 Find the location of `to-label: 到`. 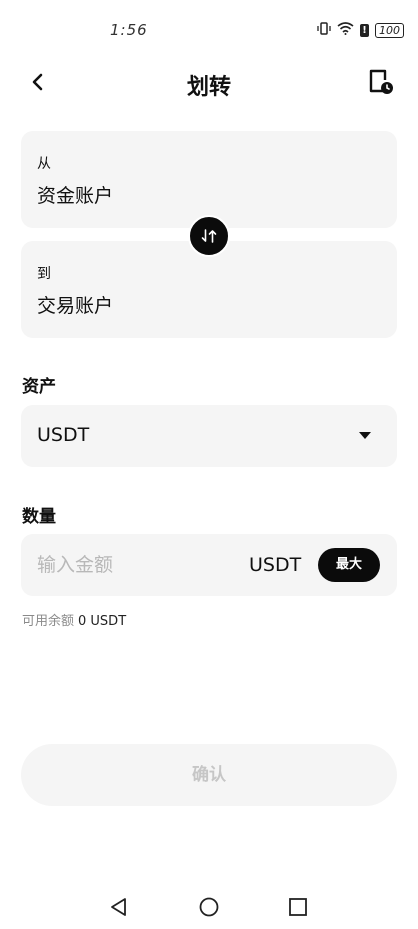

to-label: 到 is located at coordinates (44, 274).